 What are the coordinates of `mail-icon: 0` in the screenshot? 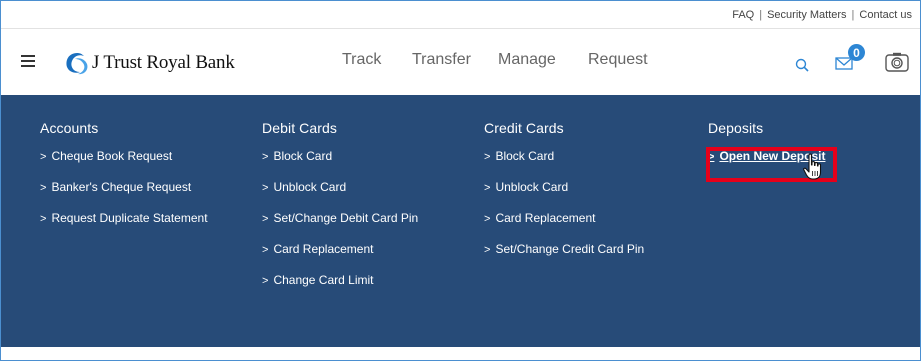 It's located at (850, 60).